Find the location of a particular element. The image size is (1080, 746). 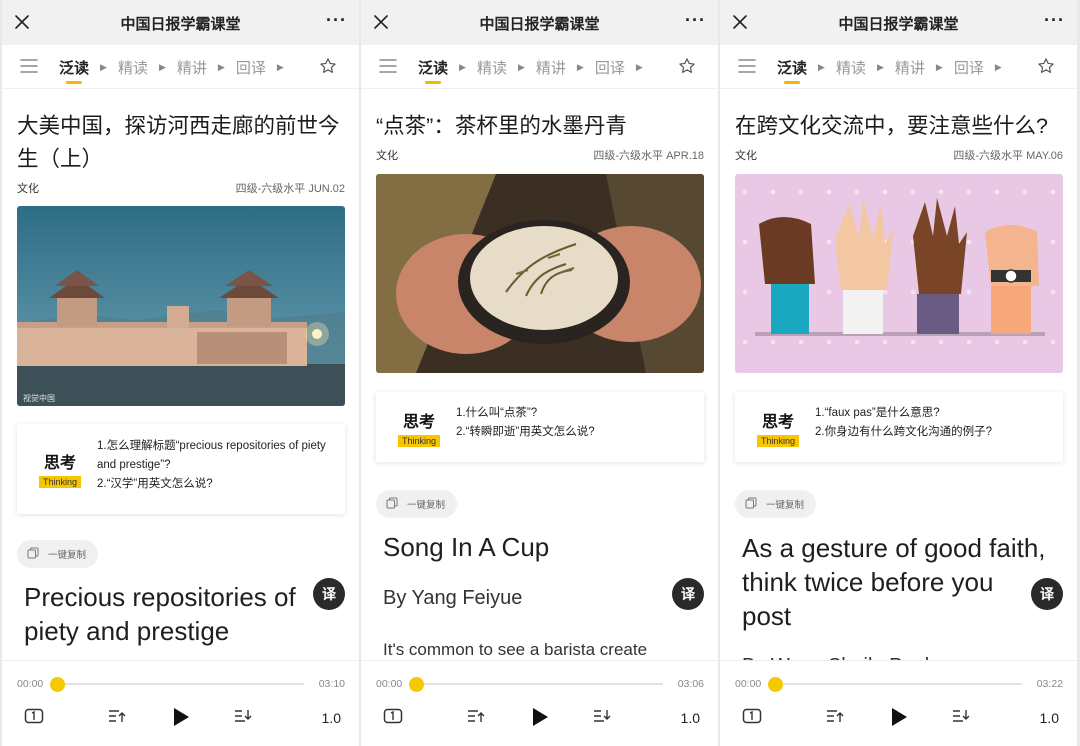

copy-label: 一键复制 is located at coordinates (67, 555).